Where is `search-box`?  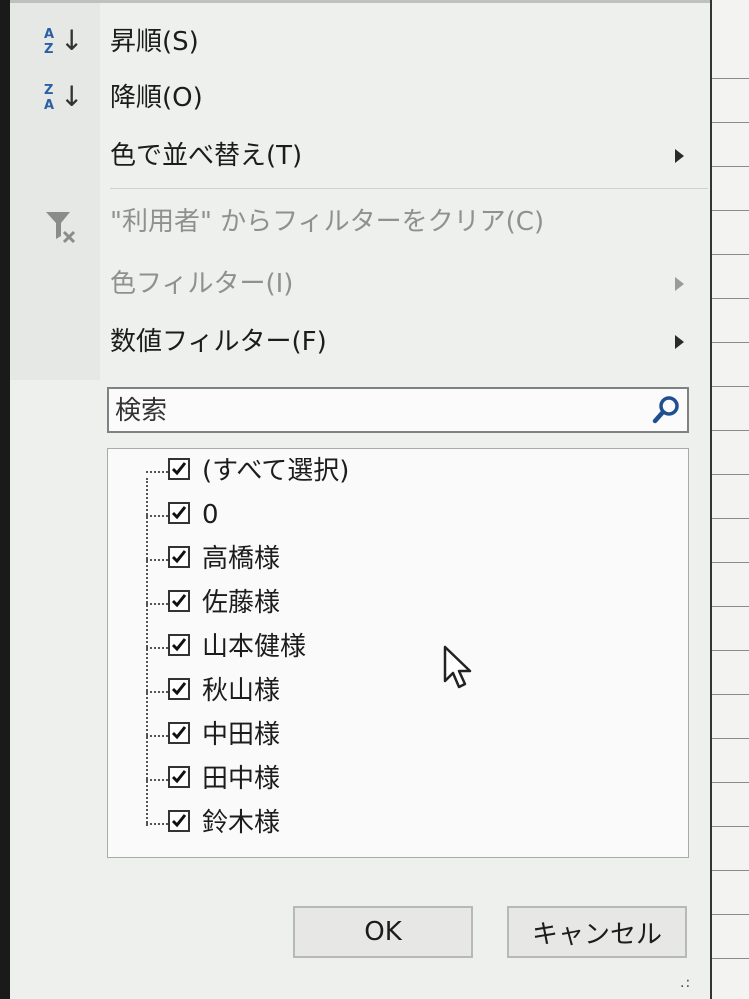 search-box is located at coordinates (398, 410).